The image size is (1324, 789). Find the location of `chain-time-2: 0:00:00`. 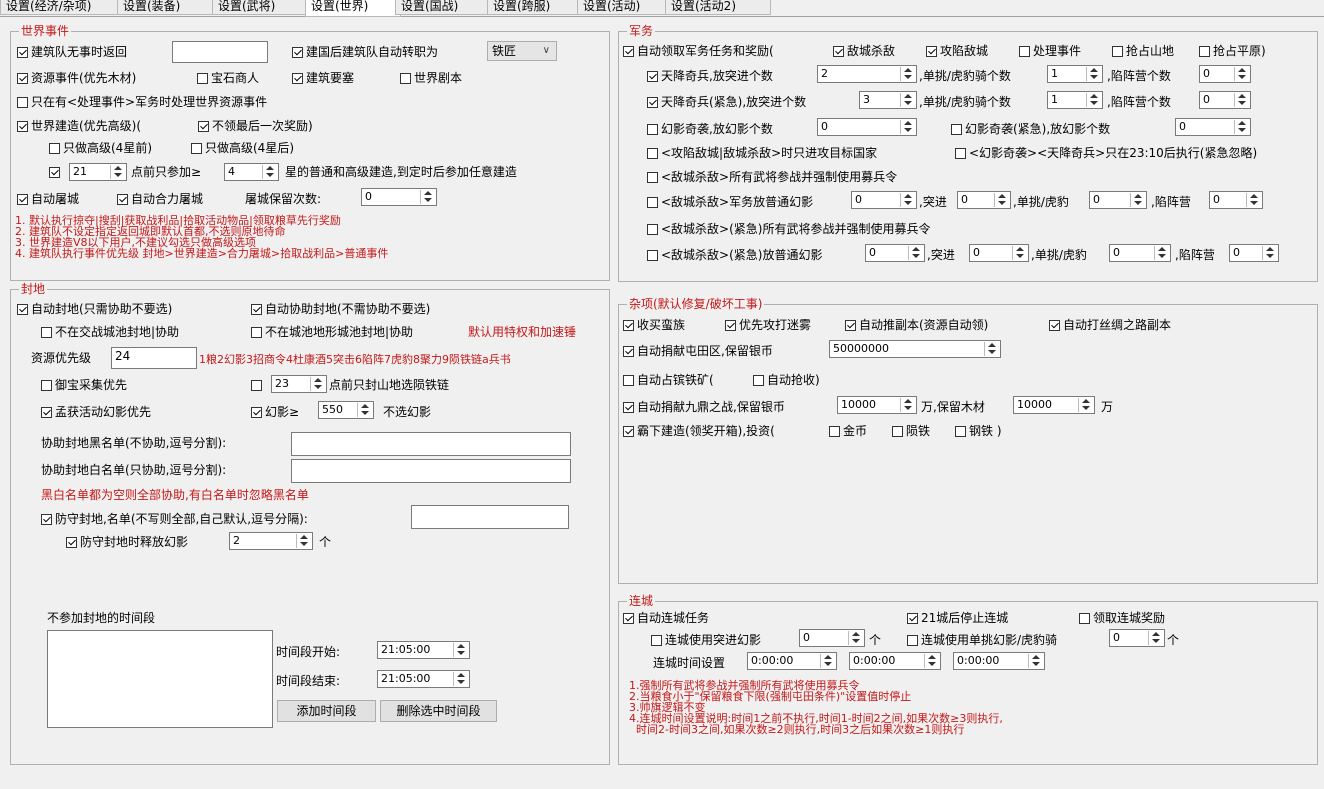

chain-time-2: 0:00:00 is located at coordinates (895, 661).